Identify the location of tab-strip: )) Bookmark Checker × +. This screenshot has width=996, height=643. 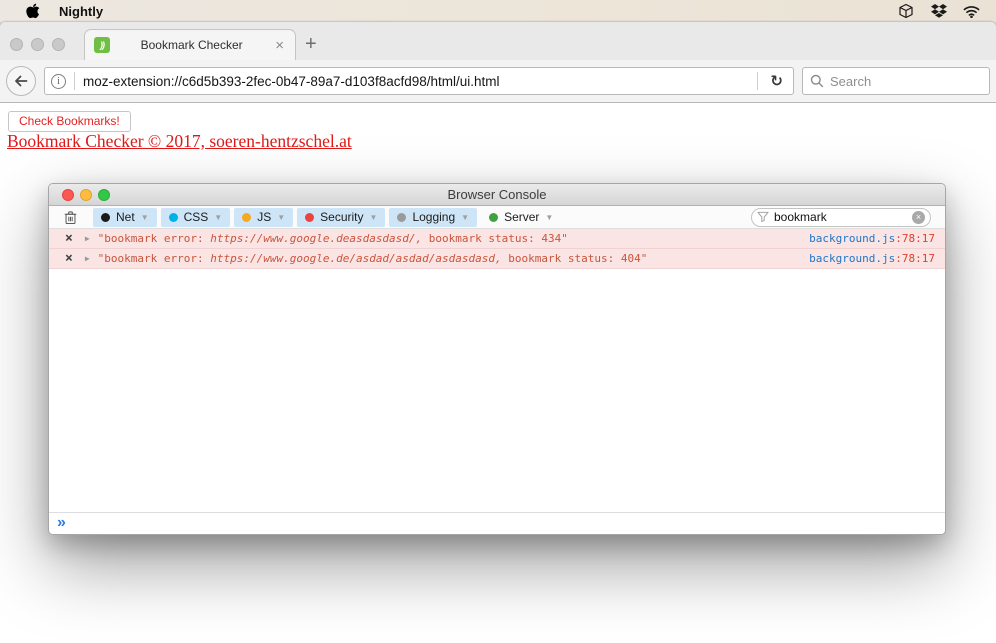
(498, 41).